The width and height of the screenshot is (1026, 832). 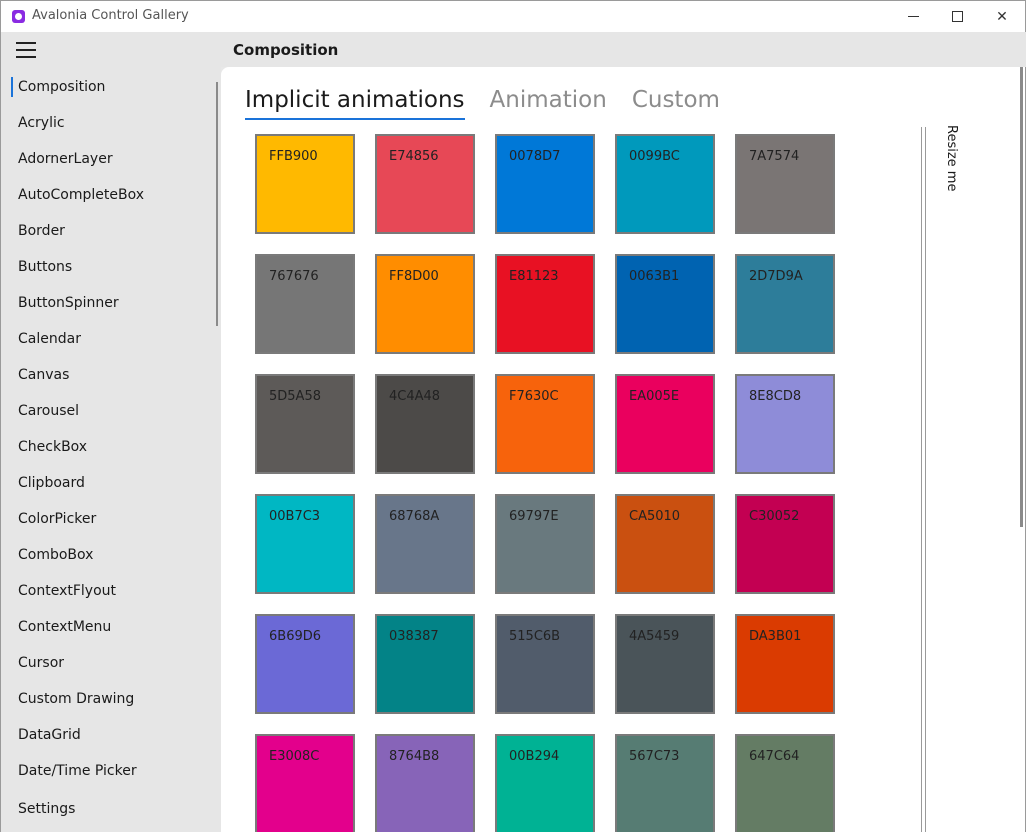 I want to click on nav-item-contextflyout: ContextFlyout, so click(x=111, y=591).